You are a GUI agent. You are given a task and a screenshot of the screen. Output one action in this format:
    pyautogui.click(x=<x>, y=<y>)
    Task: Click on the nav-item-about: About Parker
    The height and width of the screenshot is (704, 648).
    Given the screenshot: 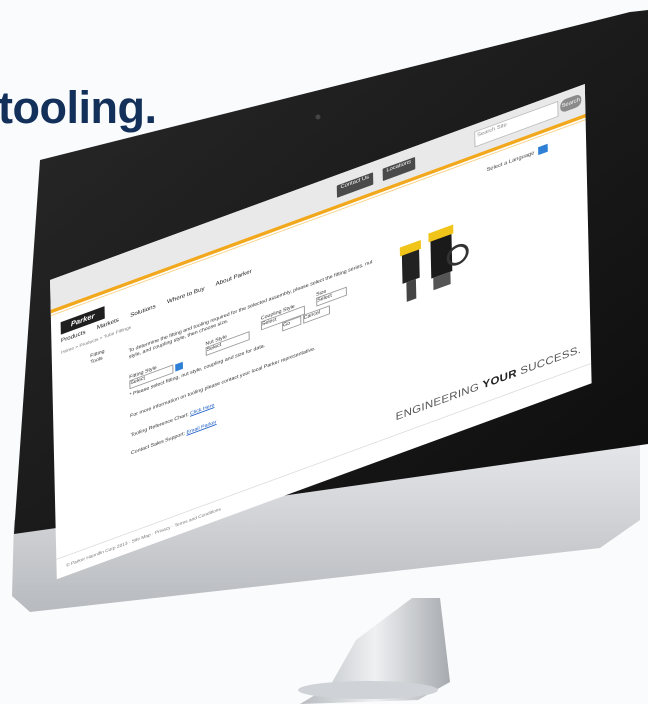 What is the action you would take?
    pyautogui.click(x=233, y=277)
    